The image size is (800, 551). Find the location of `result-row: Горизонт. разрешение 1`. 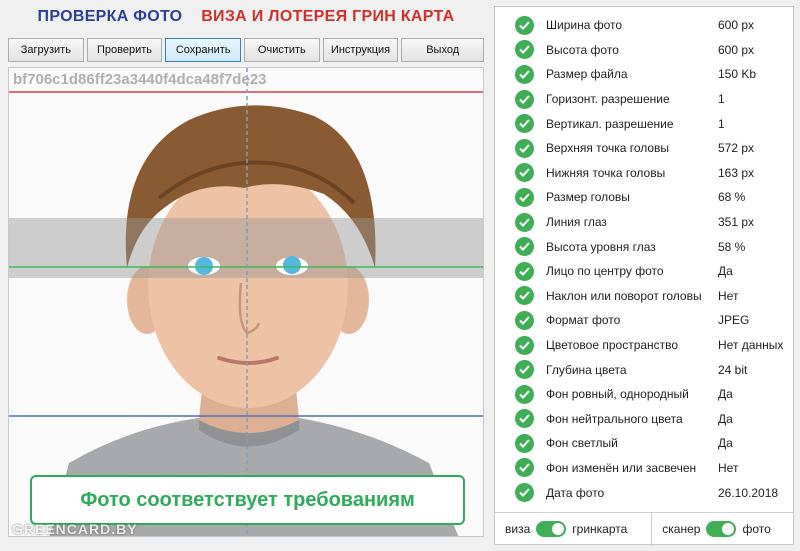

result-row: Горизонт. разрешение 1 is located at coordinates (644, 99).